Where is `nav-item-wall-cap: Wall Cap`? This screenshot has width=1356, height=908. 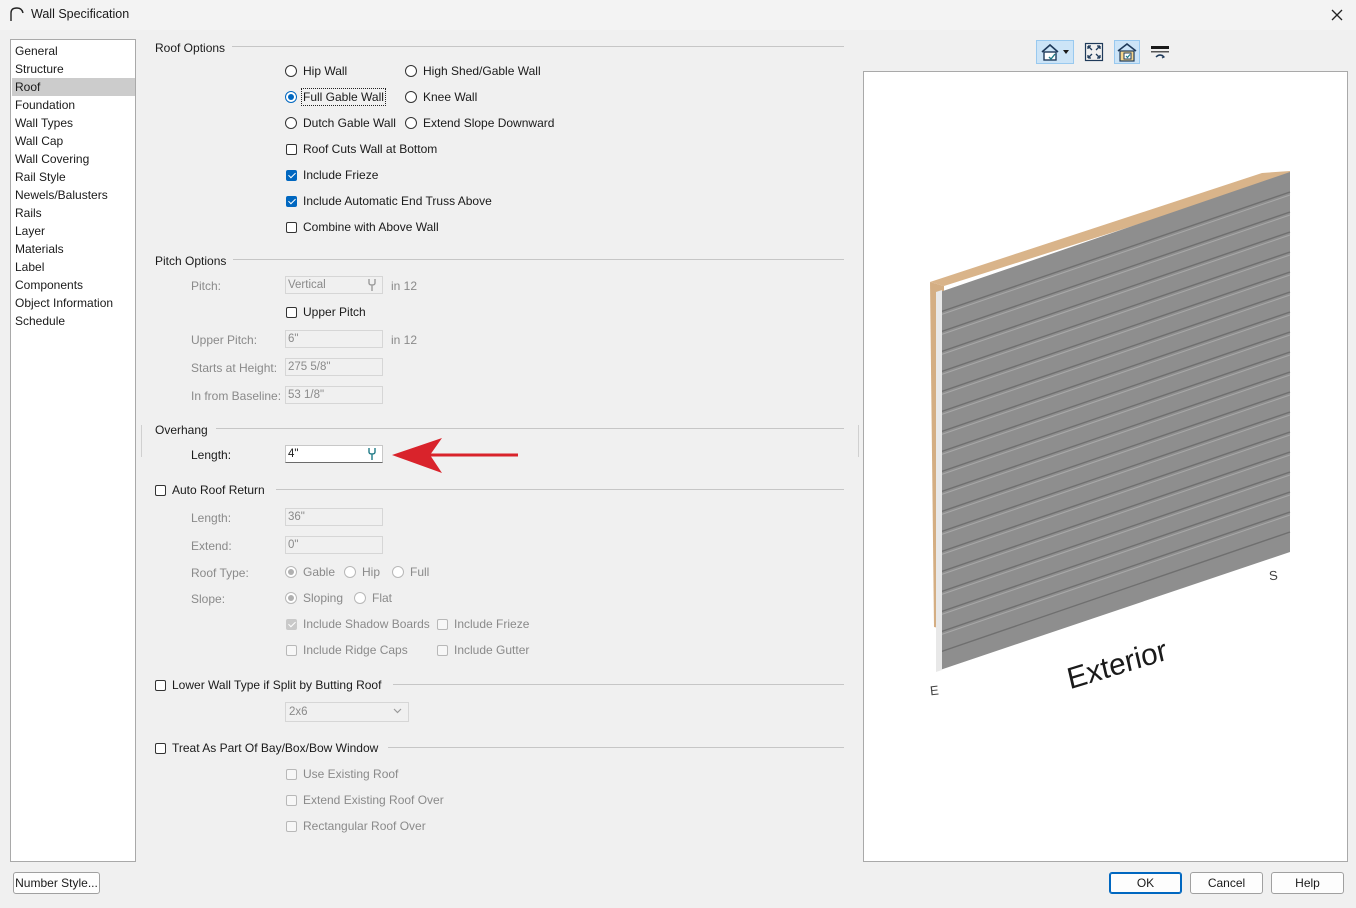
nav-item-wall-cap: Wall Cap is located at coordinates (73, 141).